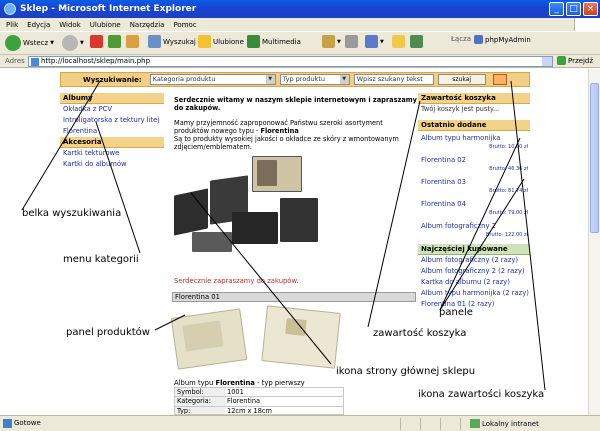  Describe the element at coordinates (508, 39) in the screenshot. I see `phpmyadmin-label: phpMyAdmin` at that location.